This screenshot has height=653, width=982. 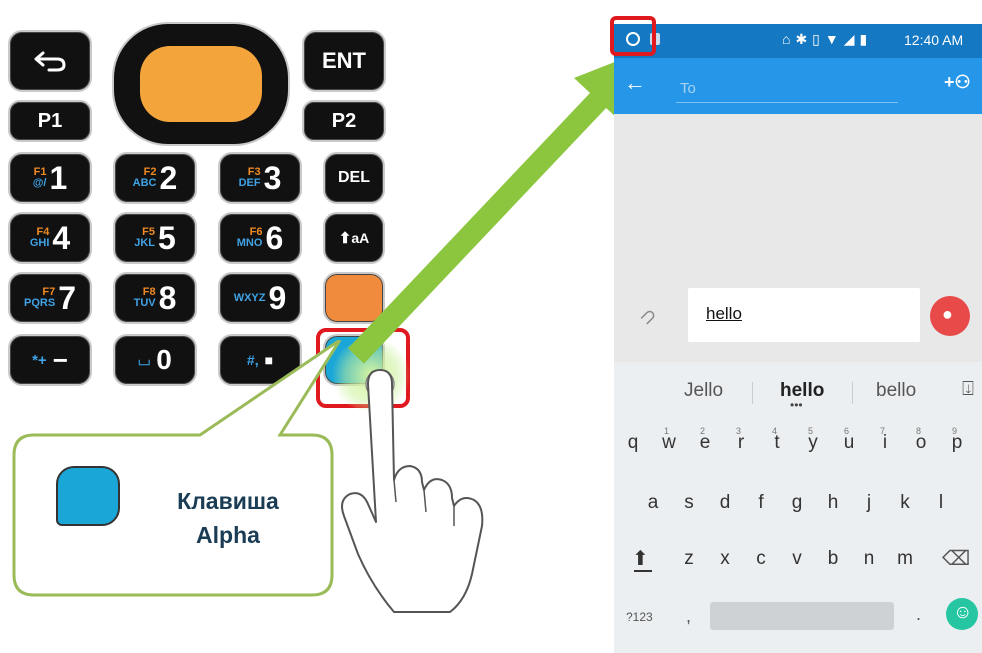 I want to click on pointing-hand, so click(x=412, y=491).